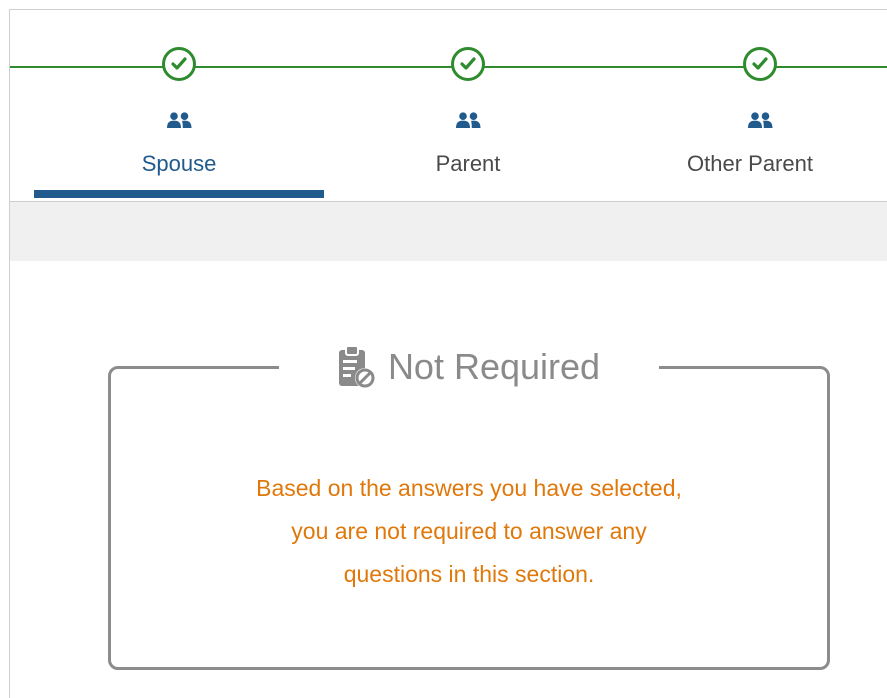  I want to click on panel-title: Not Required, so click(494, 366).